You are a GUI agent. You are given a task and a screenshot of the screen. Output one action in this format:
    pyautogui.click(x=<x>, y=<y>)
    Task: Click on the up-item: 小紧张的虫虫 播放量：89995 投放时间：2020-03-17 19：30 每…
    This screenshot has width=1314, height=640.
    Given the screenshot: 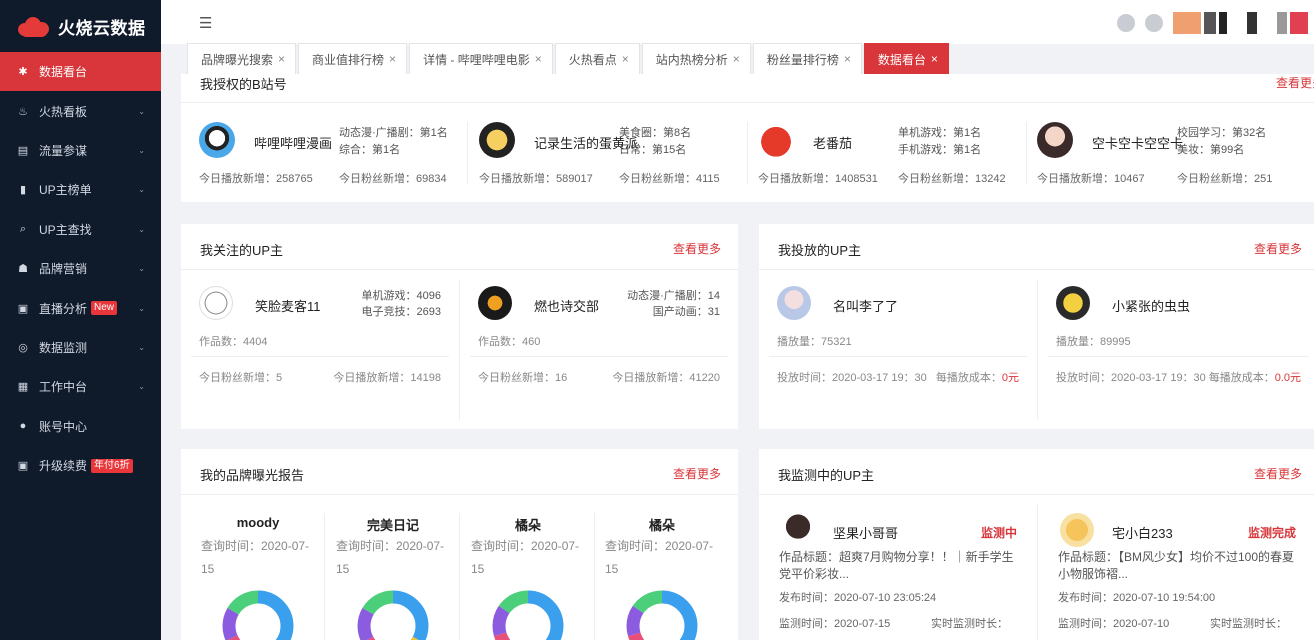 What is the action you would take?
    pyautogui.click(x=1176, y=349)
    